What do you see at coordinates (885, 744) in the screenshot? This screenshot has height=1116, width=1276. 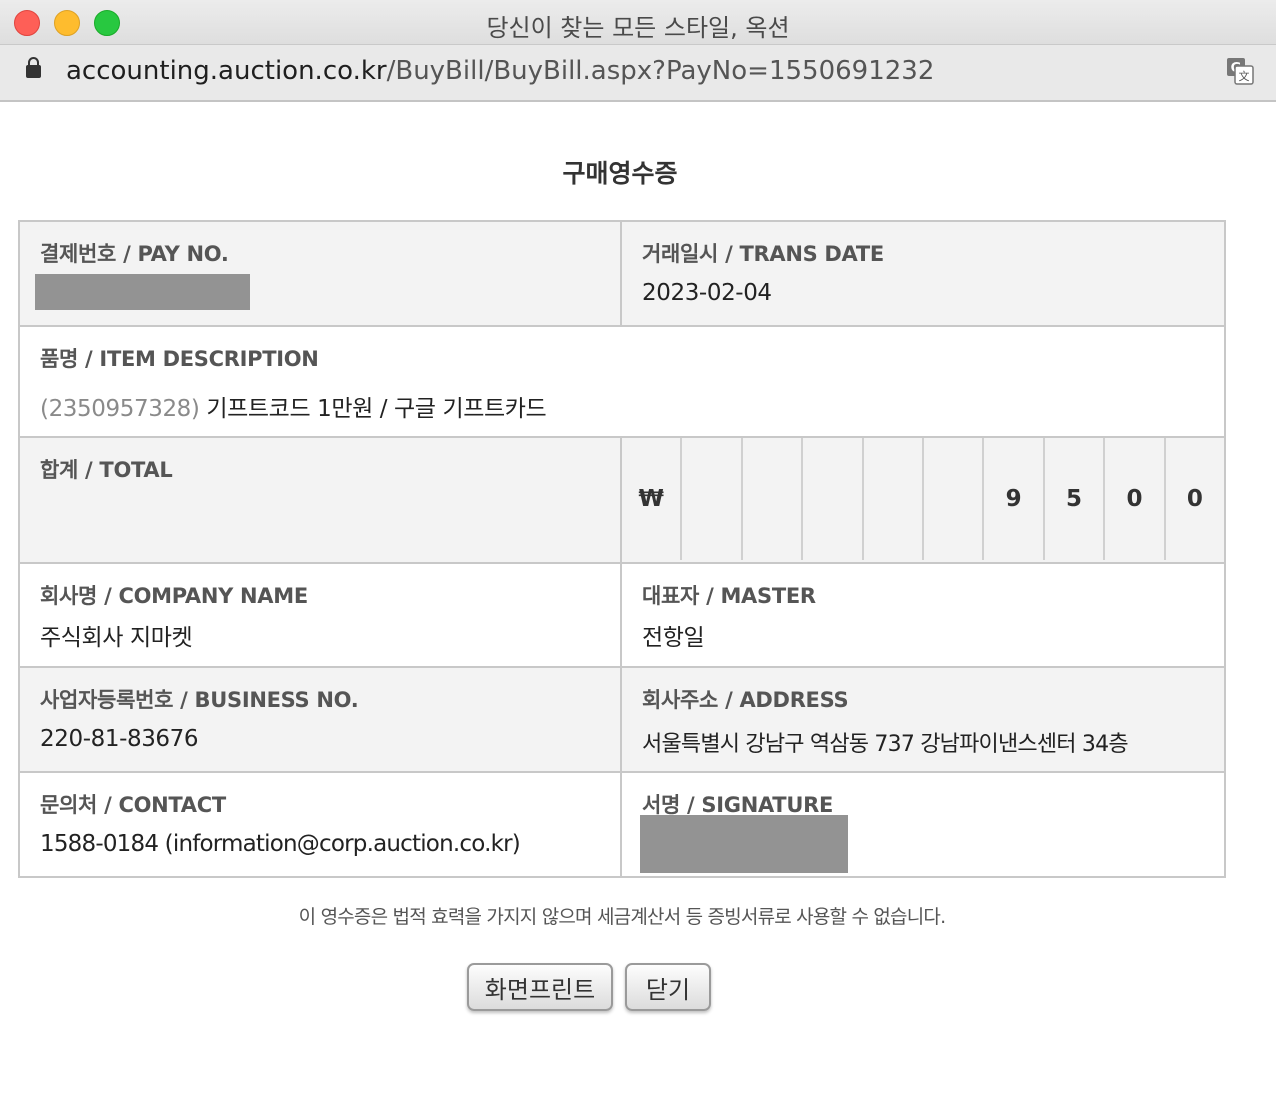 I see `address-value: 서울특별시 강남구 역삼동 737 강남파이낸스센터 34층` at bounding box center [885, 744].